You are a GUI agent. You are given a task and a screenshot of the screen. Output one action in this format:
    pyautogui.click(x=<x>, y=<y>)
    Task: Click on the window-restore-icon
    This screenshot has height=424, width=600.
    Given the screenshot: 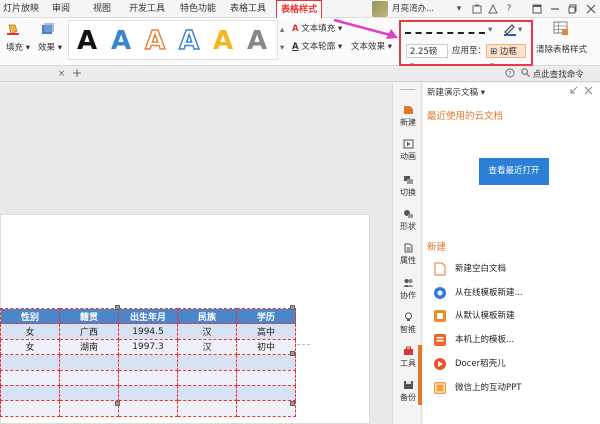 What is the action you would take?
    pyautogui.click(x=537, y=9)
    